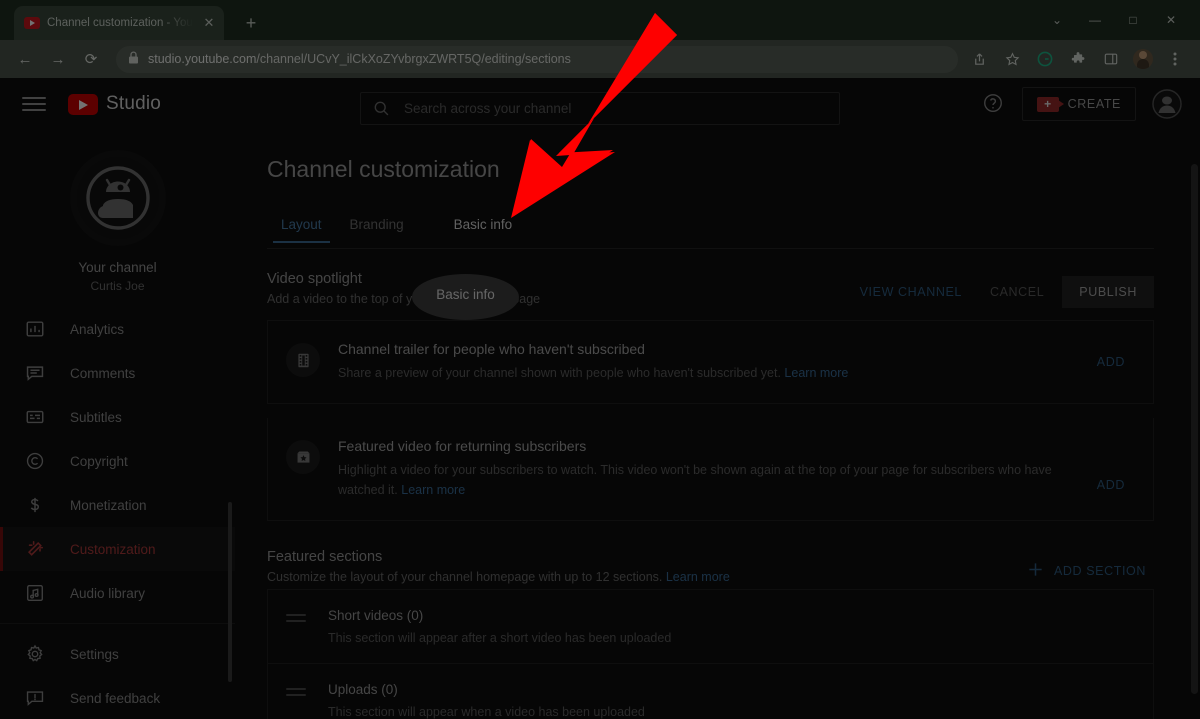 Image resolution: width=1200 pixels, height=719 pixels. Describe the element at coordinates (1078, 104) in the screenshot. I see `create-button: CREATE` at that location.